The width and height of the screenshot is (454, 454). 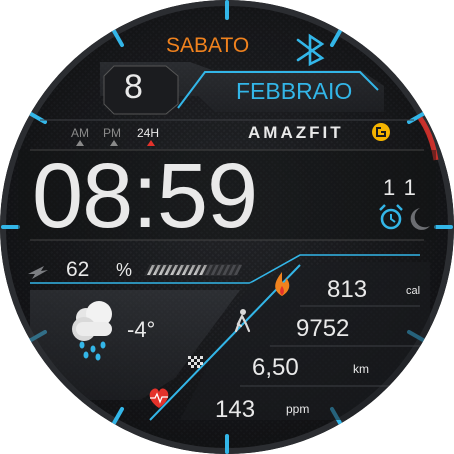 I want to click on heart-rate-icon, so click(x=159, y=398).